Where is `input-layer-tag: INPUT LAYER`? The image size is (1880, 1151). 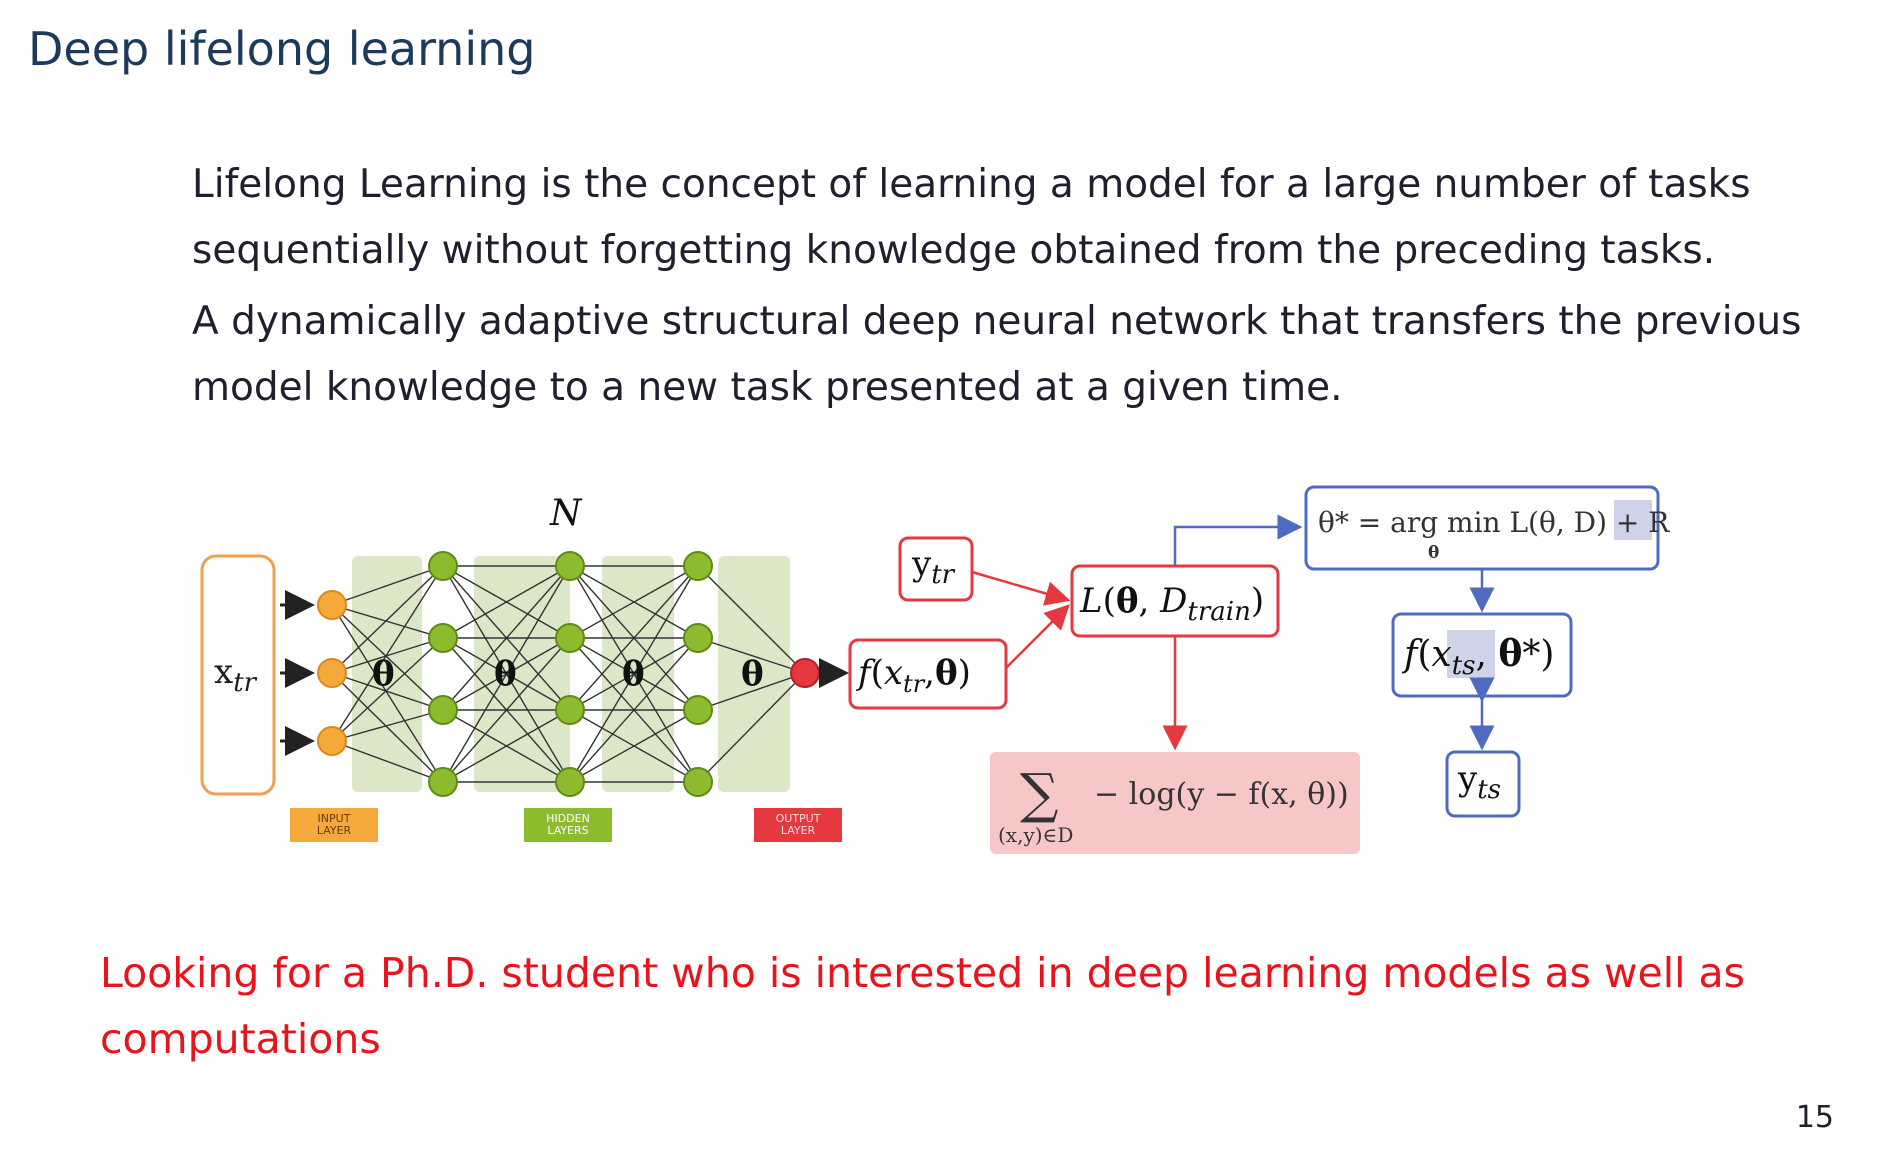 input-layer-tag: INPUT LAYER is located at coordinates (334, 825).